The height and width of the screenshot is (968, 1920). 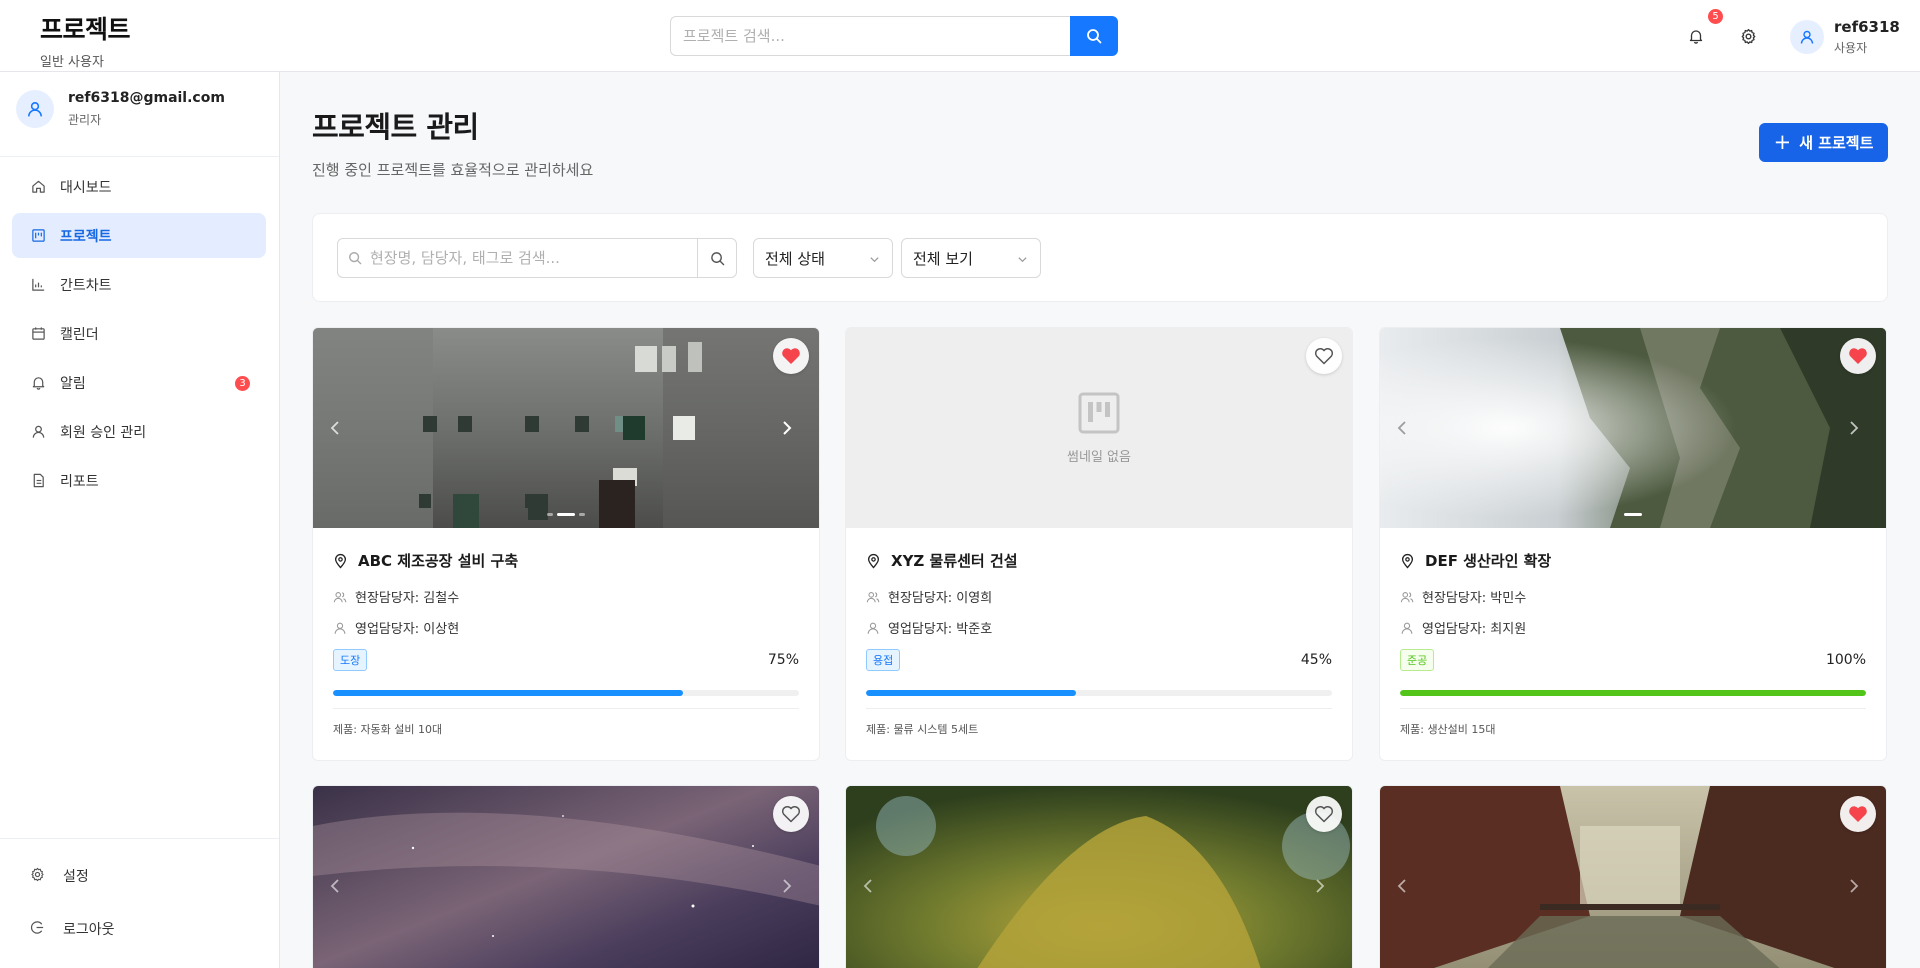 I want to click on canal-buildings-photo, so click(x=1633, y=877).